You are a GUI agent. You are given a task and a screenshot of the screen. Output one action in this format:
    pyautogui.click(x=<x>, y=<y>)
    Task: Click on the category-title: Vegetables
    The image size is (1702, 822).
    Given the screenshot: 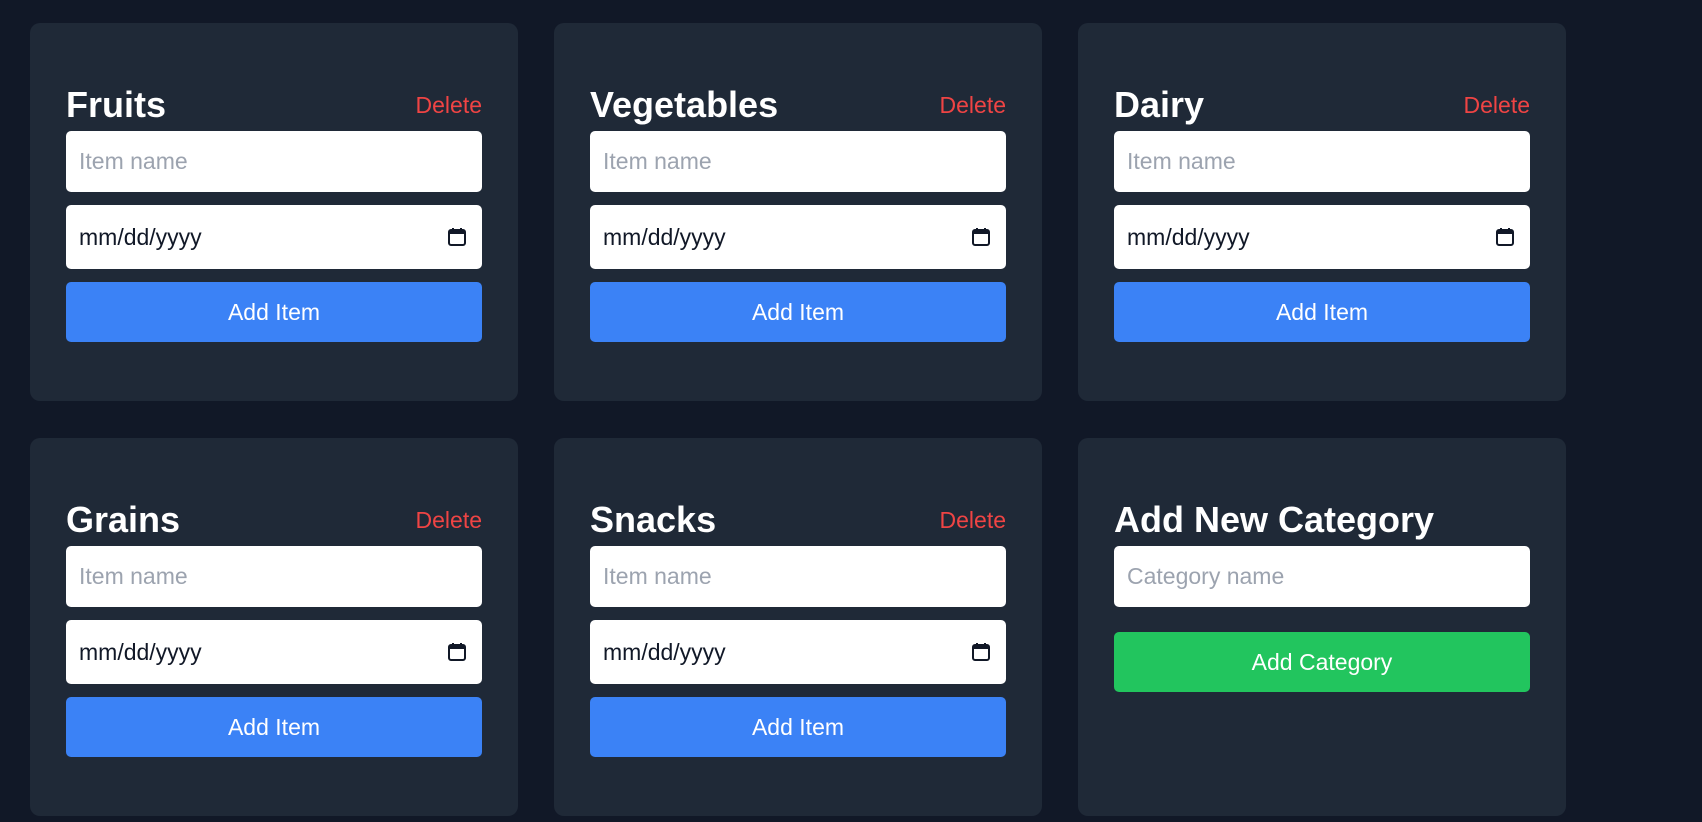 What is the action you would take?
    pyautogui.click(x=684, y=104)
    